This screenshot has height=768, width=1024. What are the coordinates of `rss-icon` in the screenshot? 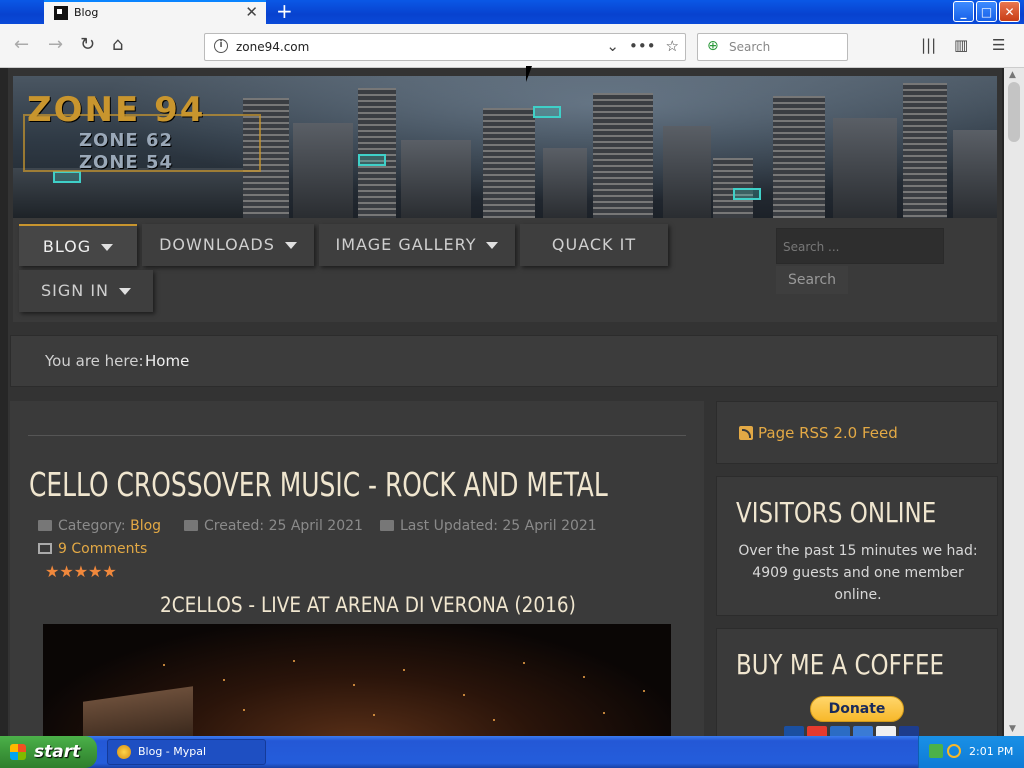 It's located at (746, 433).